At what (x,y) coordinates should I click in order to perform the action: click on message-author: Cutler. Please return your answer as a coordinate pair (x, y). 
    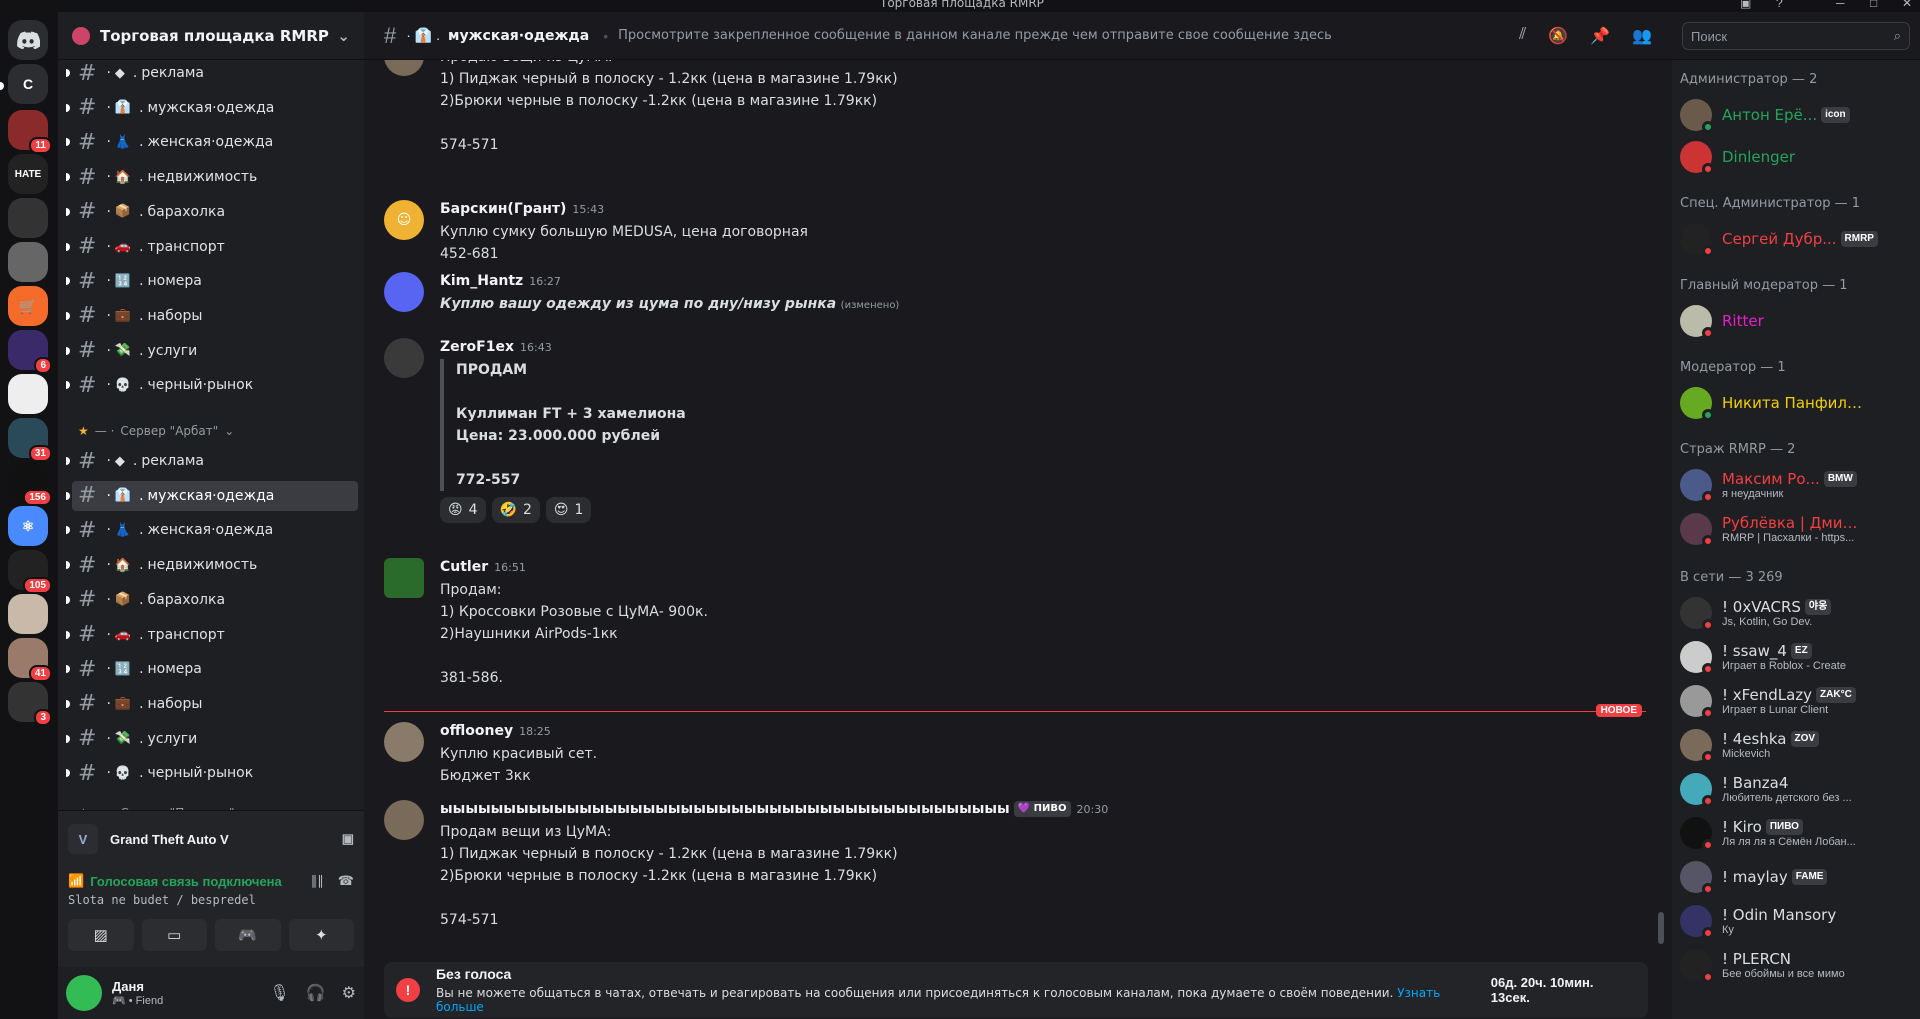
    Looking at the image, I should click on (464, 567).